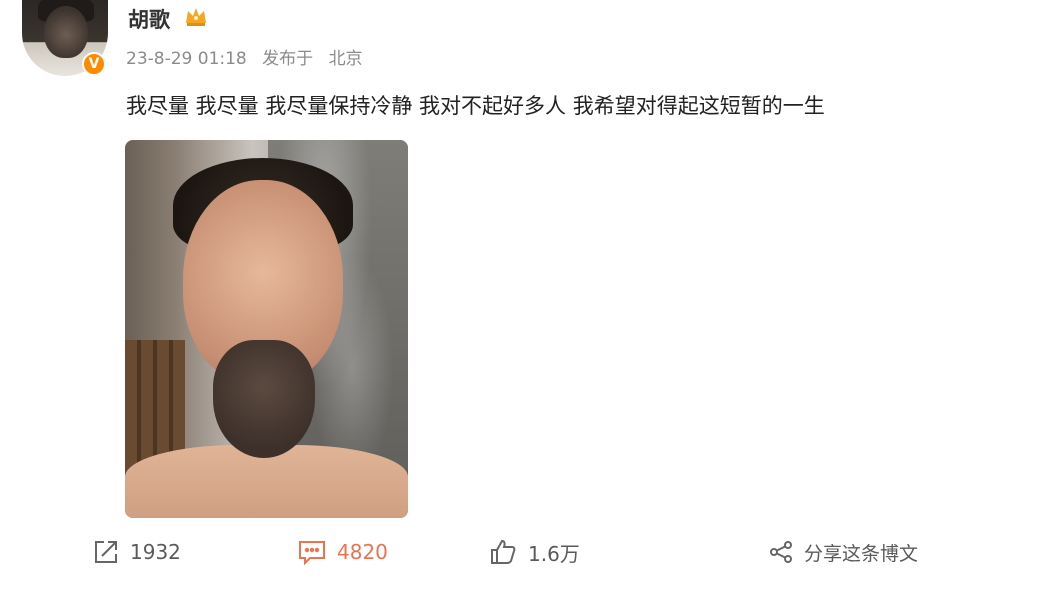 The height and width of the screenshot is (598, 1044). What do you see at coordinates (155, 552) in the screenshot?
I see `repost-count: 1932` at bounding box center [155, 552].